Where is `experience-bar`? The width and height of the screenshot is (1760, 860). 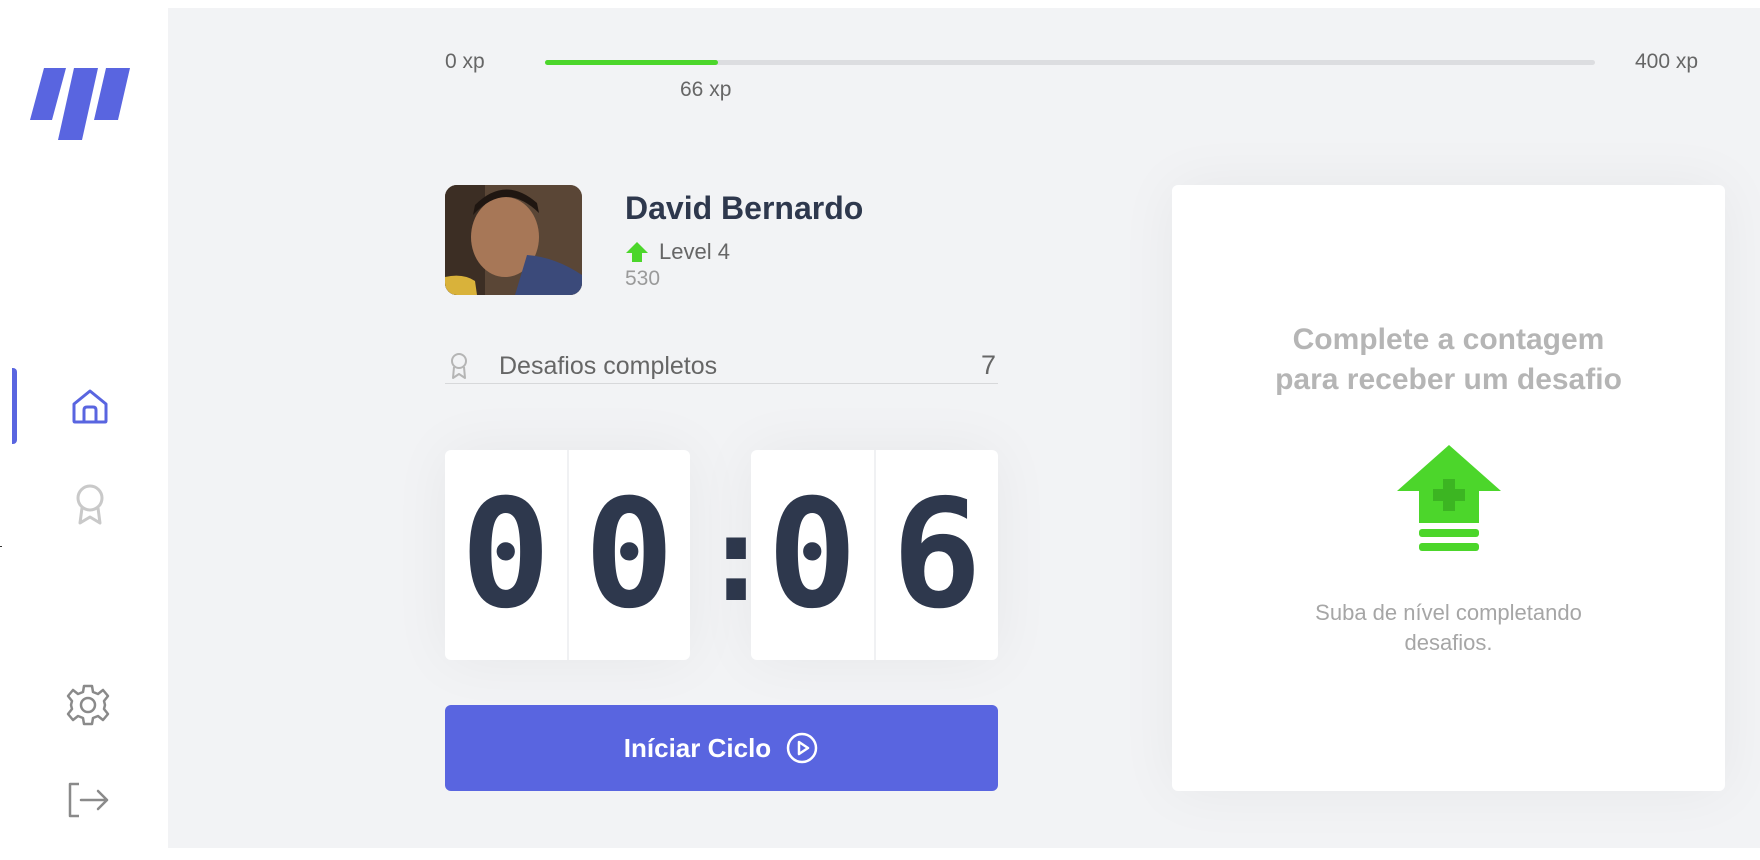
experience-bar is located at coordinates (1070, 62).